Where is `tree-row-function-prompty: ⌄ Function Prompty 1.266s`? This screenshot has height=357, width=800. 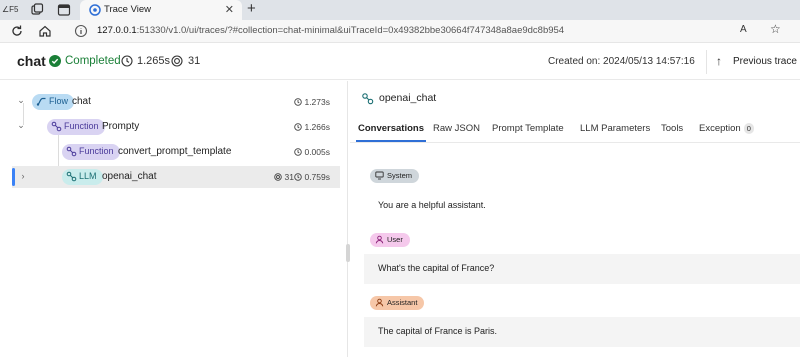
tree-row-function-prompty: ⌄ Function Prompty 1.266s is located at coordinates (176, 127).